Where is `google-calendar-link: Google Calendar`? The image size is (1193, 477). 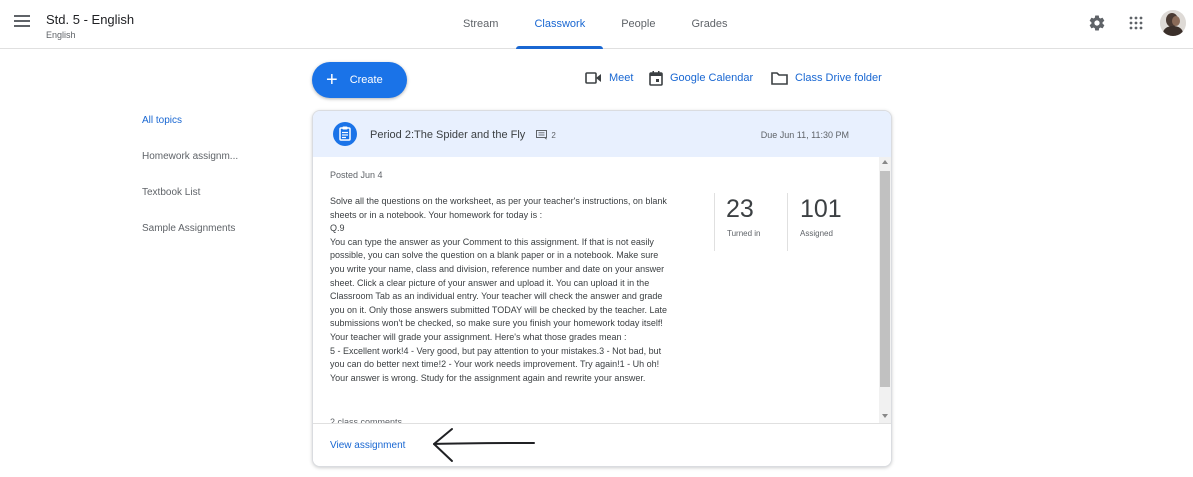
google-calendar-link: Google Calendar is located at coordinates (701, 78).